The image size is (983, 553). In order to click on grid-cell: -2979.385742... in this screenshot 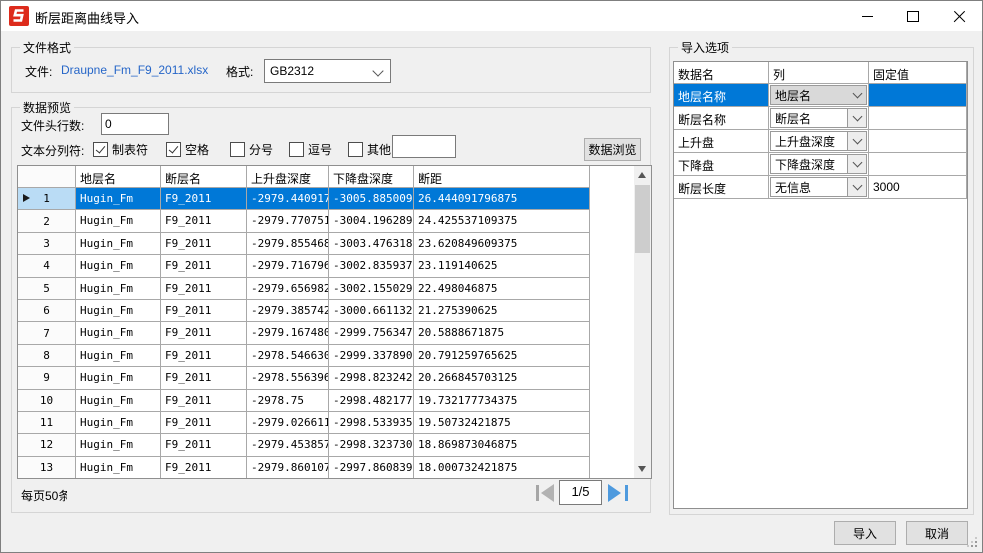, I will do `click(288, 311)`.